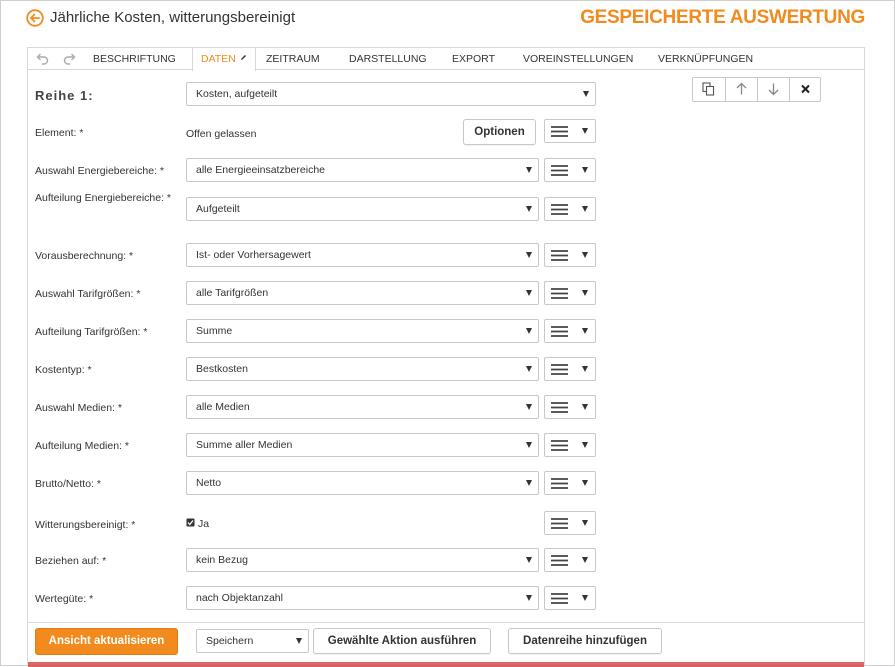  Describe the element at coordinates (499, 132) in the screenshot. I see `options-button: Optionen` at that location.